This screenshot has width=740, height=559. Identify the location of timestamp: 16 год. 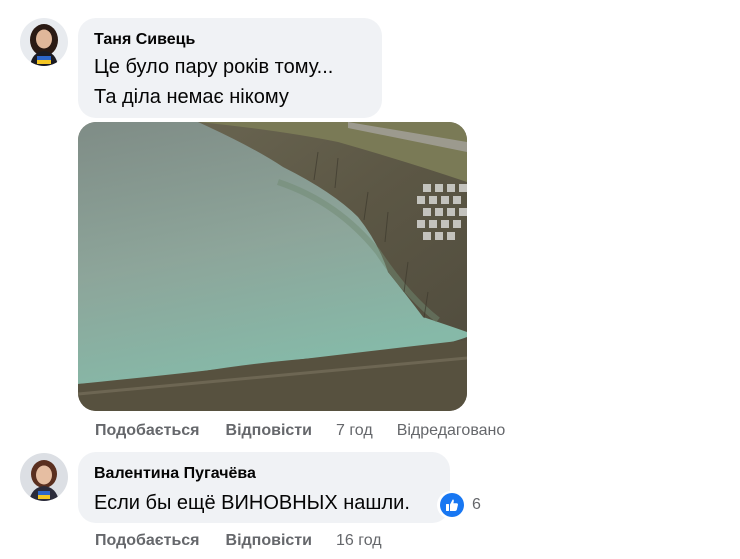
(359, 541).